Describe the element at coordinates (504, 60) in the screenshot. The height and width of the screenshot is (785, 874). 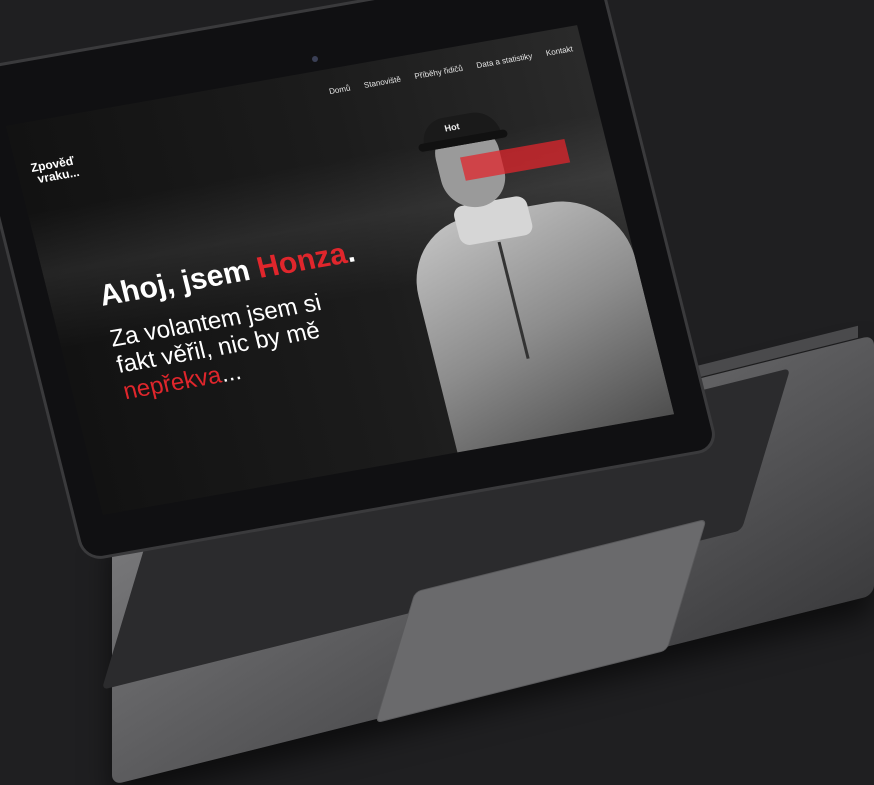
I see `nav-item-data-statistics: Data a statistiky` at that location.